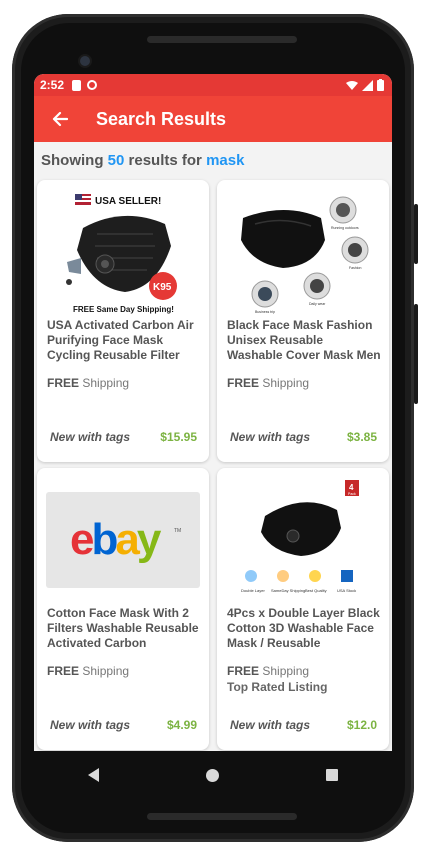  What do you see at coordinates (345, 228) in the screenshot?
I see `caption-running: Running outdoors` at bounding box center [345, 228].